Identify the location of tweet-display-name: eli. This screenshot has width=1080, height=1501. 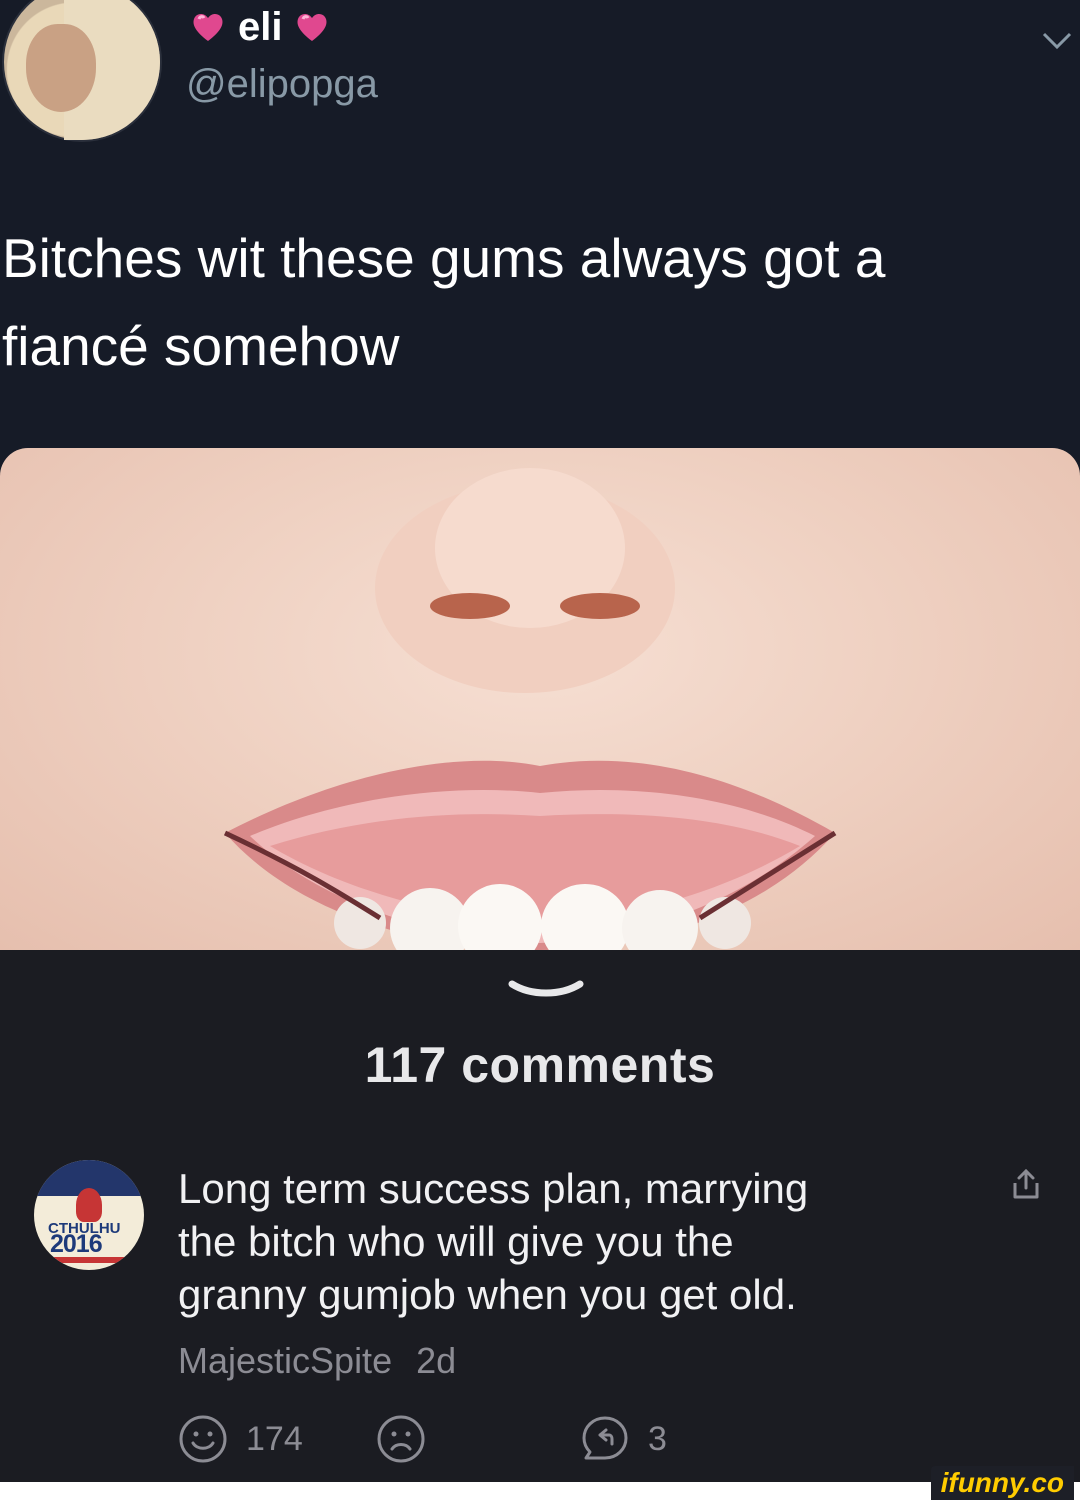
(260, 26).